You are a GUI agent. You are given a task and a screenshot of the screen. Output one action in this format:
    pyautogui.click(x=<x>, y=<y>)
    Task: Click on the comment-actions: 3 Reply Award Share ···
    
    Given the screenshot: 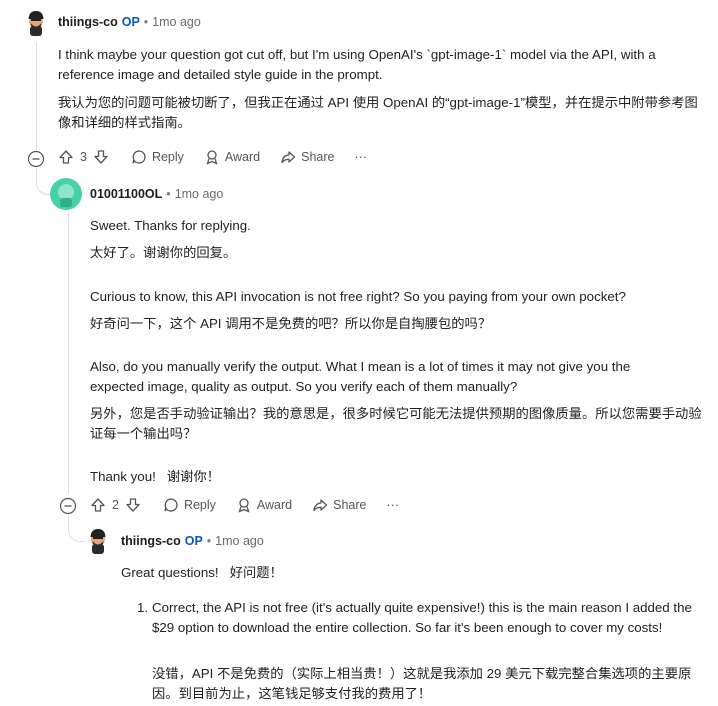 What is the action you would take?
    pyautogui.click(x=222, y=157)
    